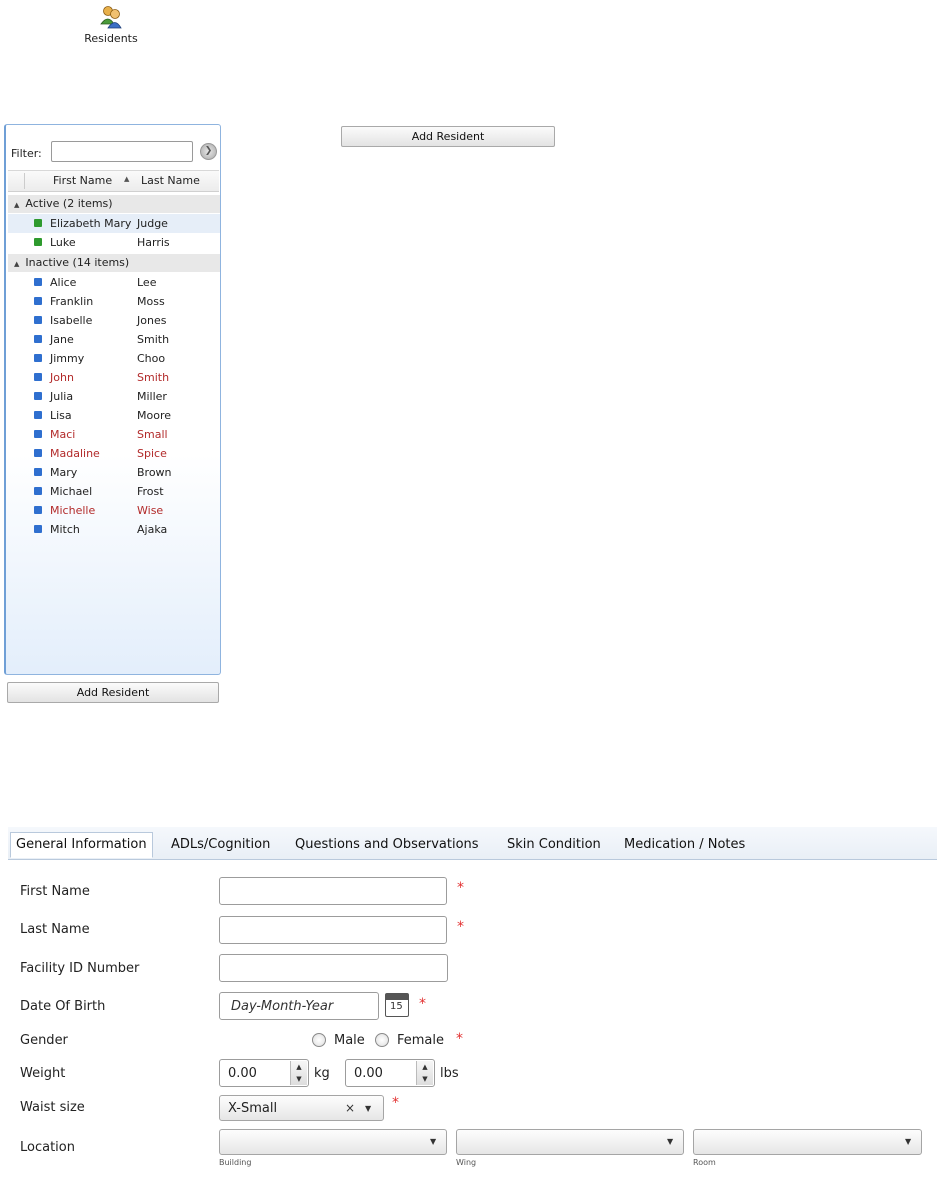 The height and width of the screenshot is (1183, 937). I want to click on weight-label: Weight, so click(43, 1073).